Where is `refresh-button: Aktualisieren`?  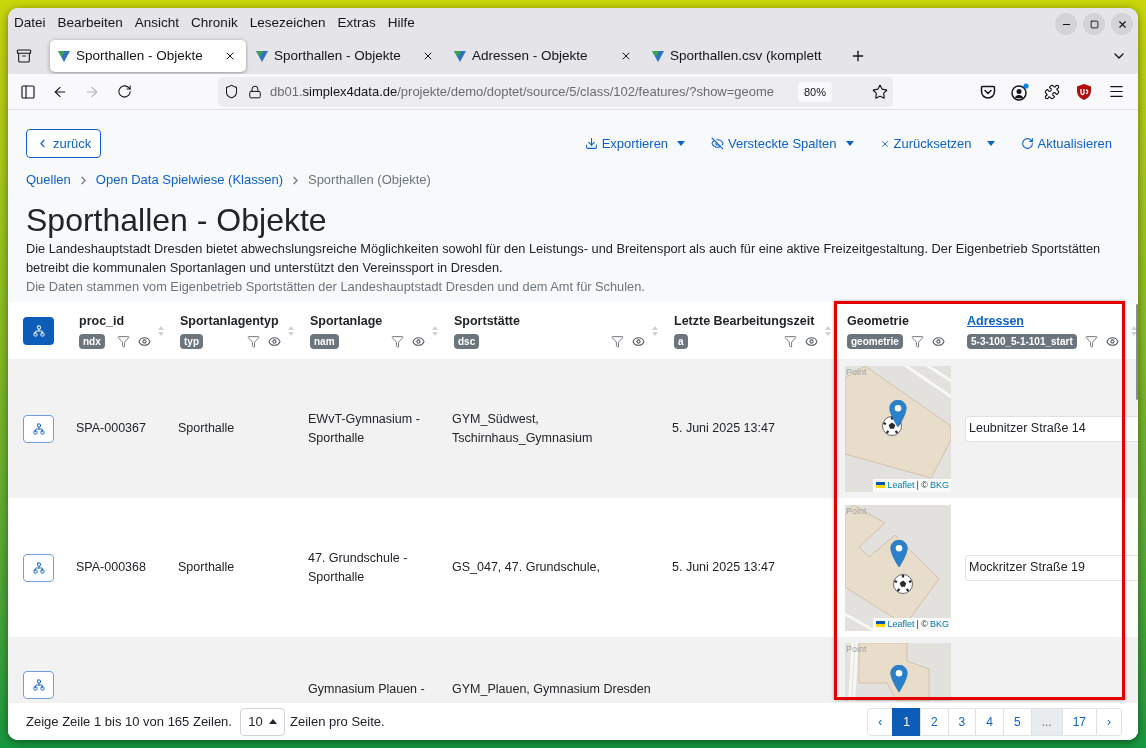
refresh-button: Aktualisieren is located at coordinates (1066, 143).